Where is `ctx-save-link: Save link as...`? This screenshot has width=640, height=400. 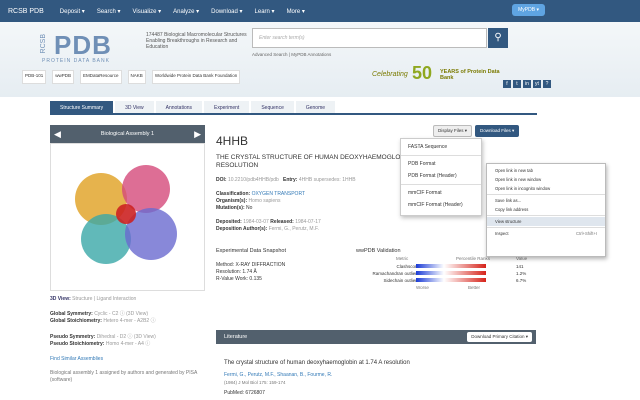
ctx-save-link: Save link as... is located at coordinates (546, 200).